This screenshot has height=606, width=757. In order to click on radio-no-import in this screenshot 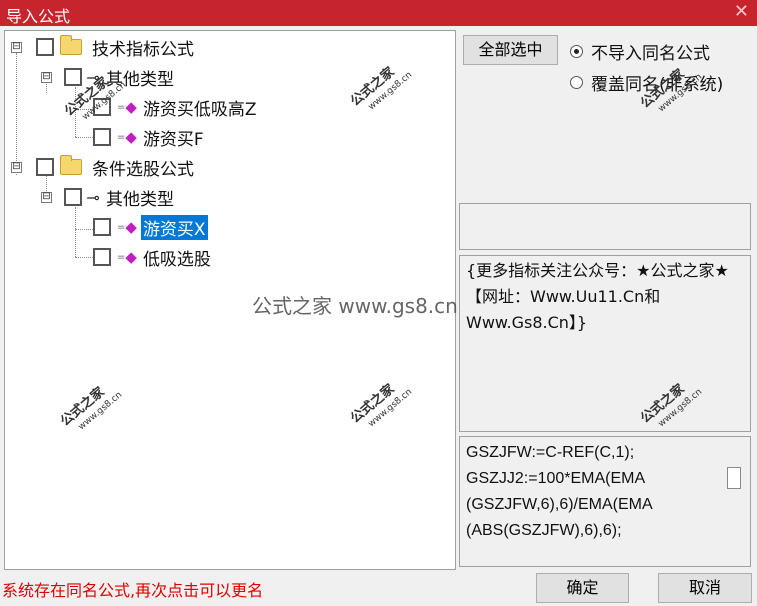, I will do `click(576, 51)`.